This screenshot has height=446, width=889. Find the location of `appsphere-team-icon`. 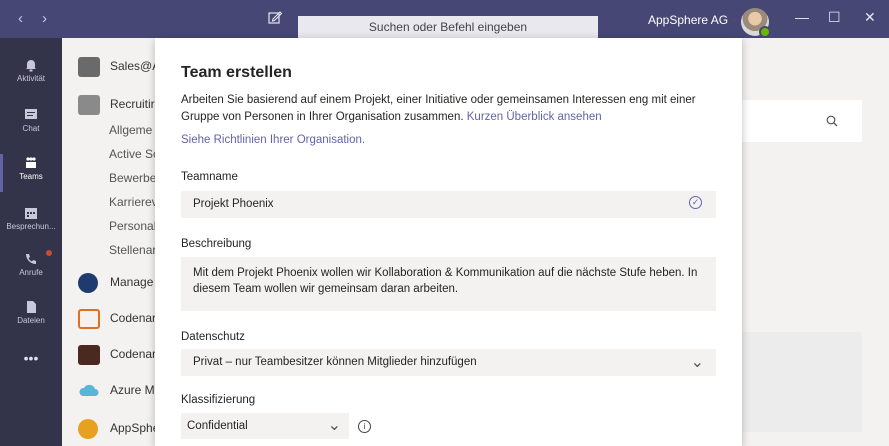

appsphere-team-icon is located at coordinates (88, 429).